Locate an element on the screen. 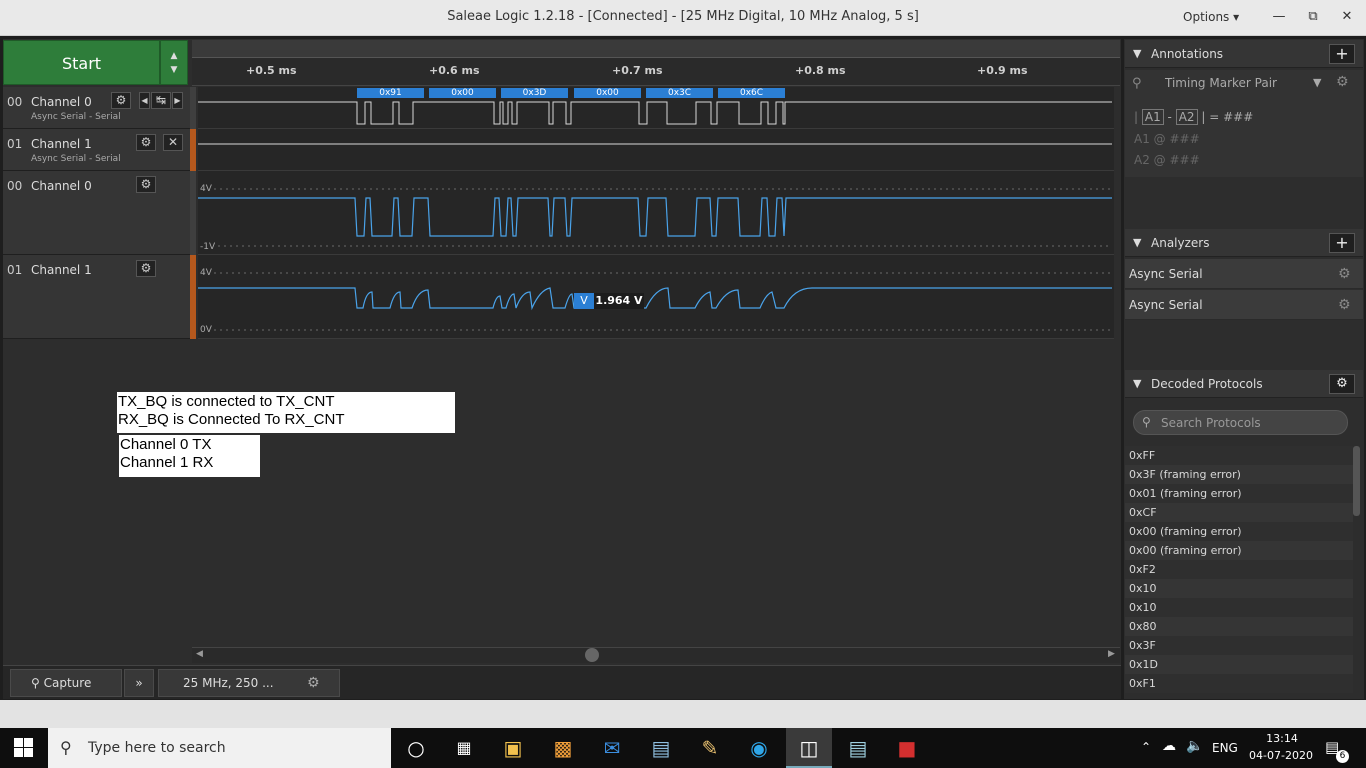 The height and width of the screenshot is (768, 1366). analog-scale-bottom: 0V is located at coordinates (206, 330).